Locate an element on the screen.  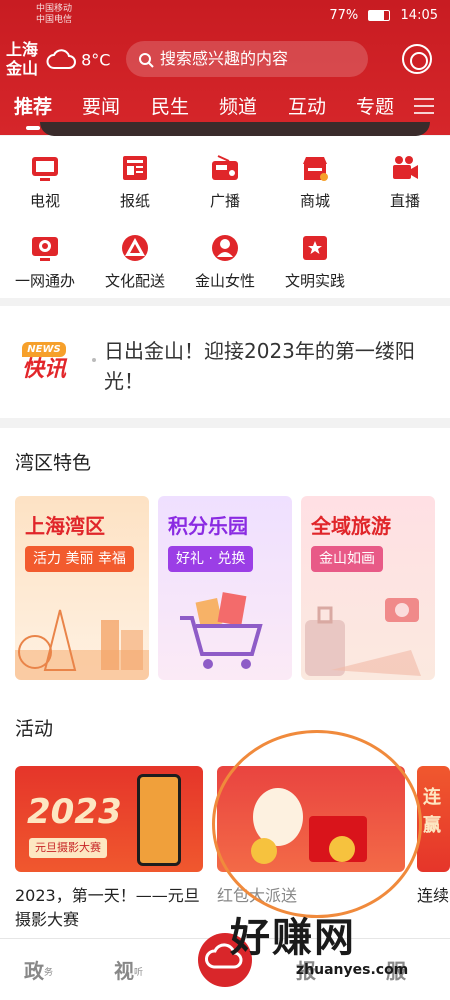
activity-banner-photo-contest: 2023 元旦摄影大赛 is located at coordinates (109, 819).